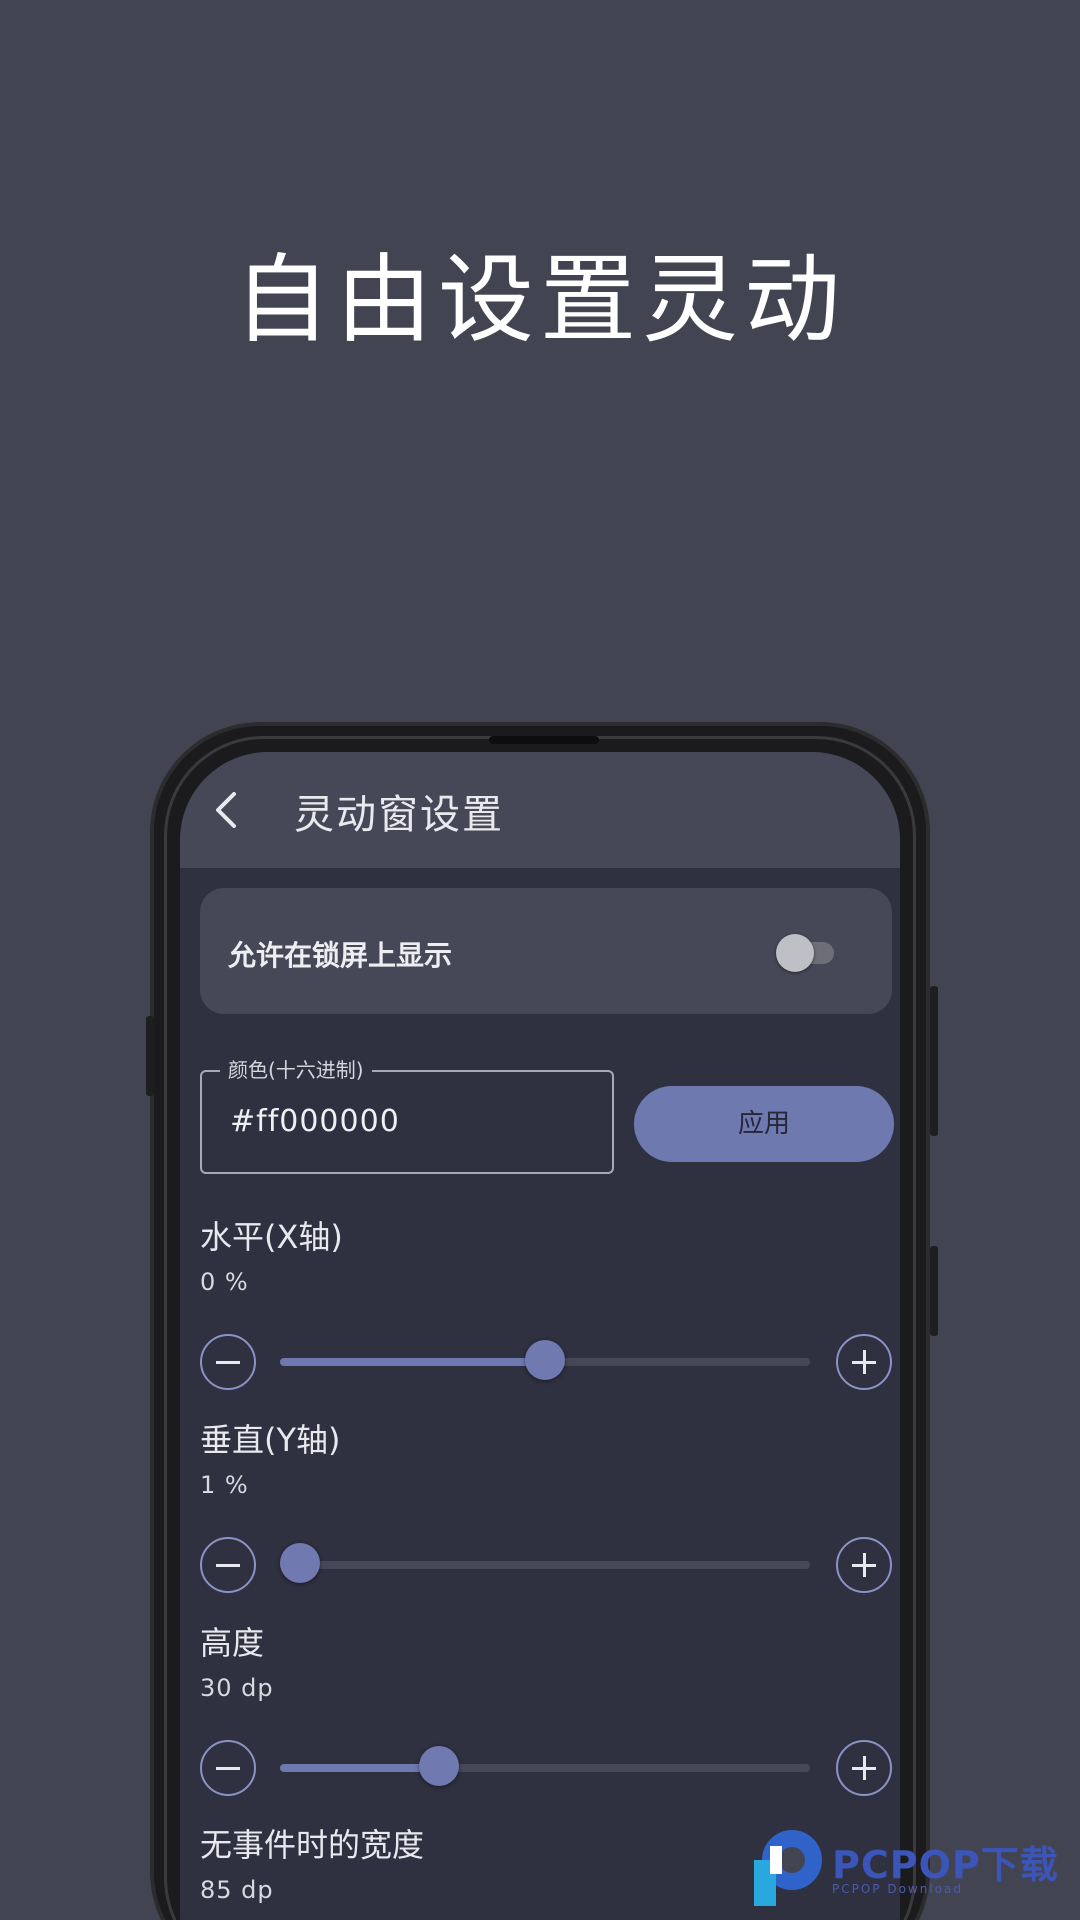 This screenshot has width=1080, height=1920. Describe the element at coordinates (224, 1282) in the screenshot. I see `setting-value: 0 %` at that location.